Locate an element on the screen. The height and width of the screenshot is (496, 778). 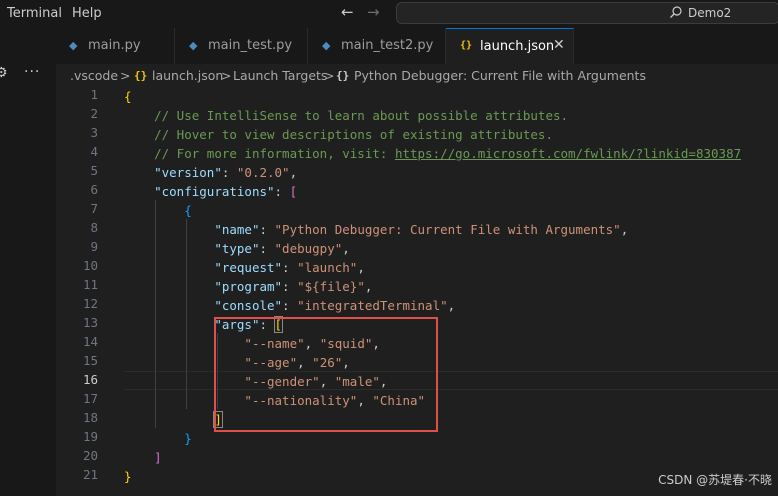
code-token: "type" is located at coordinates (237, 248).